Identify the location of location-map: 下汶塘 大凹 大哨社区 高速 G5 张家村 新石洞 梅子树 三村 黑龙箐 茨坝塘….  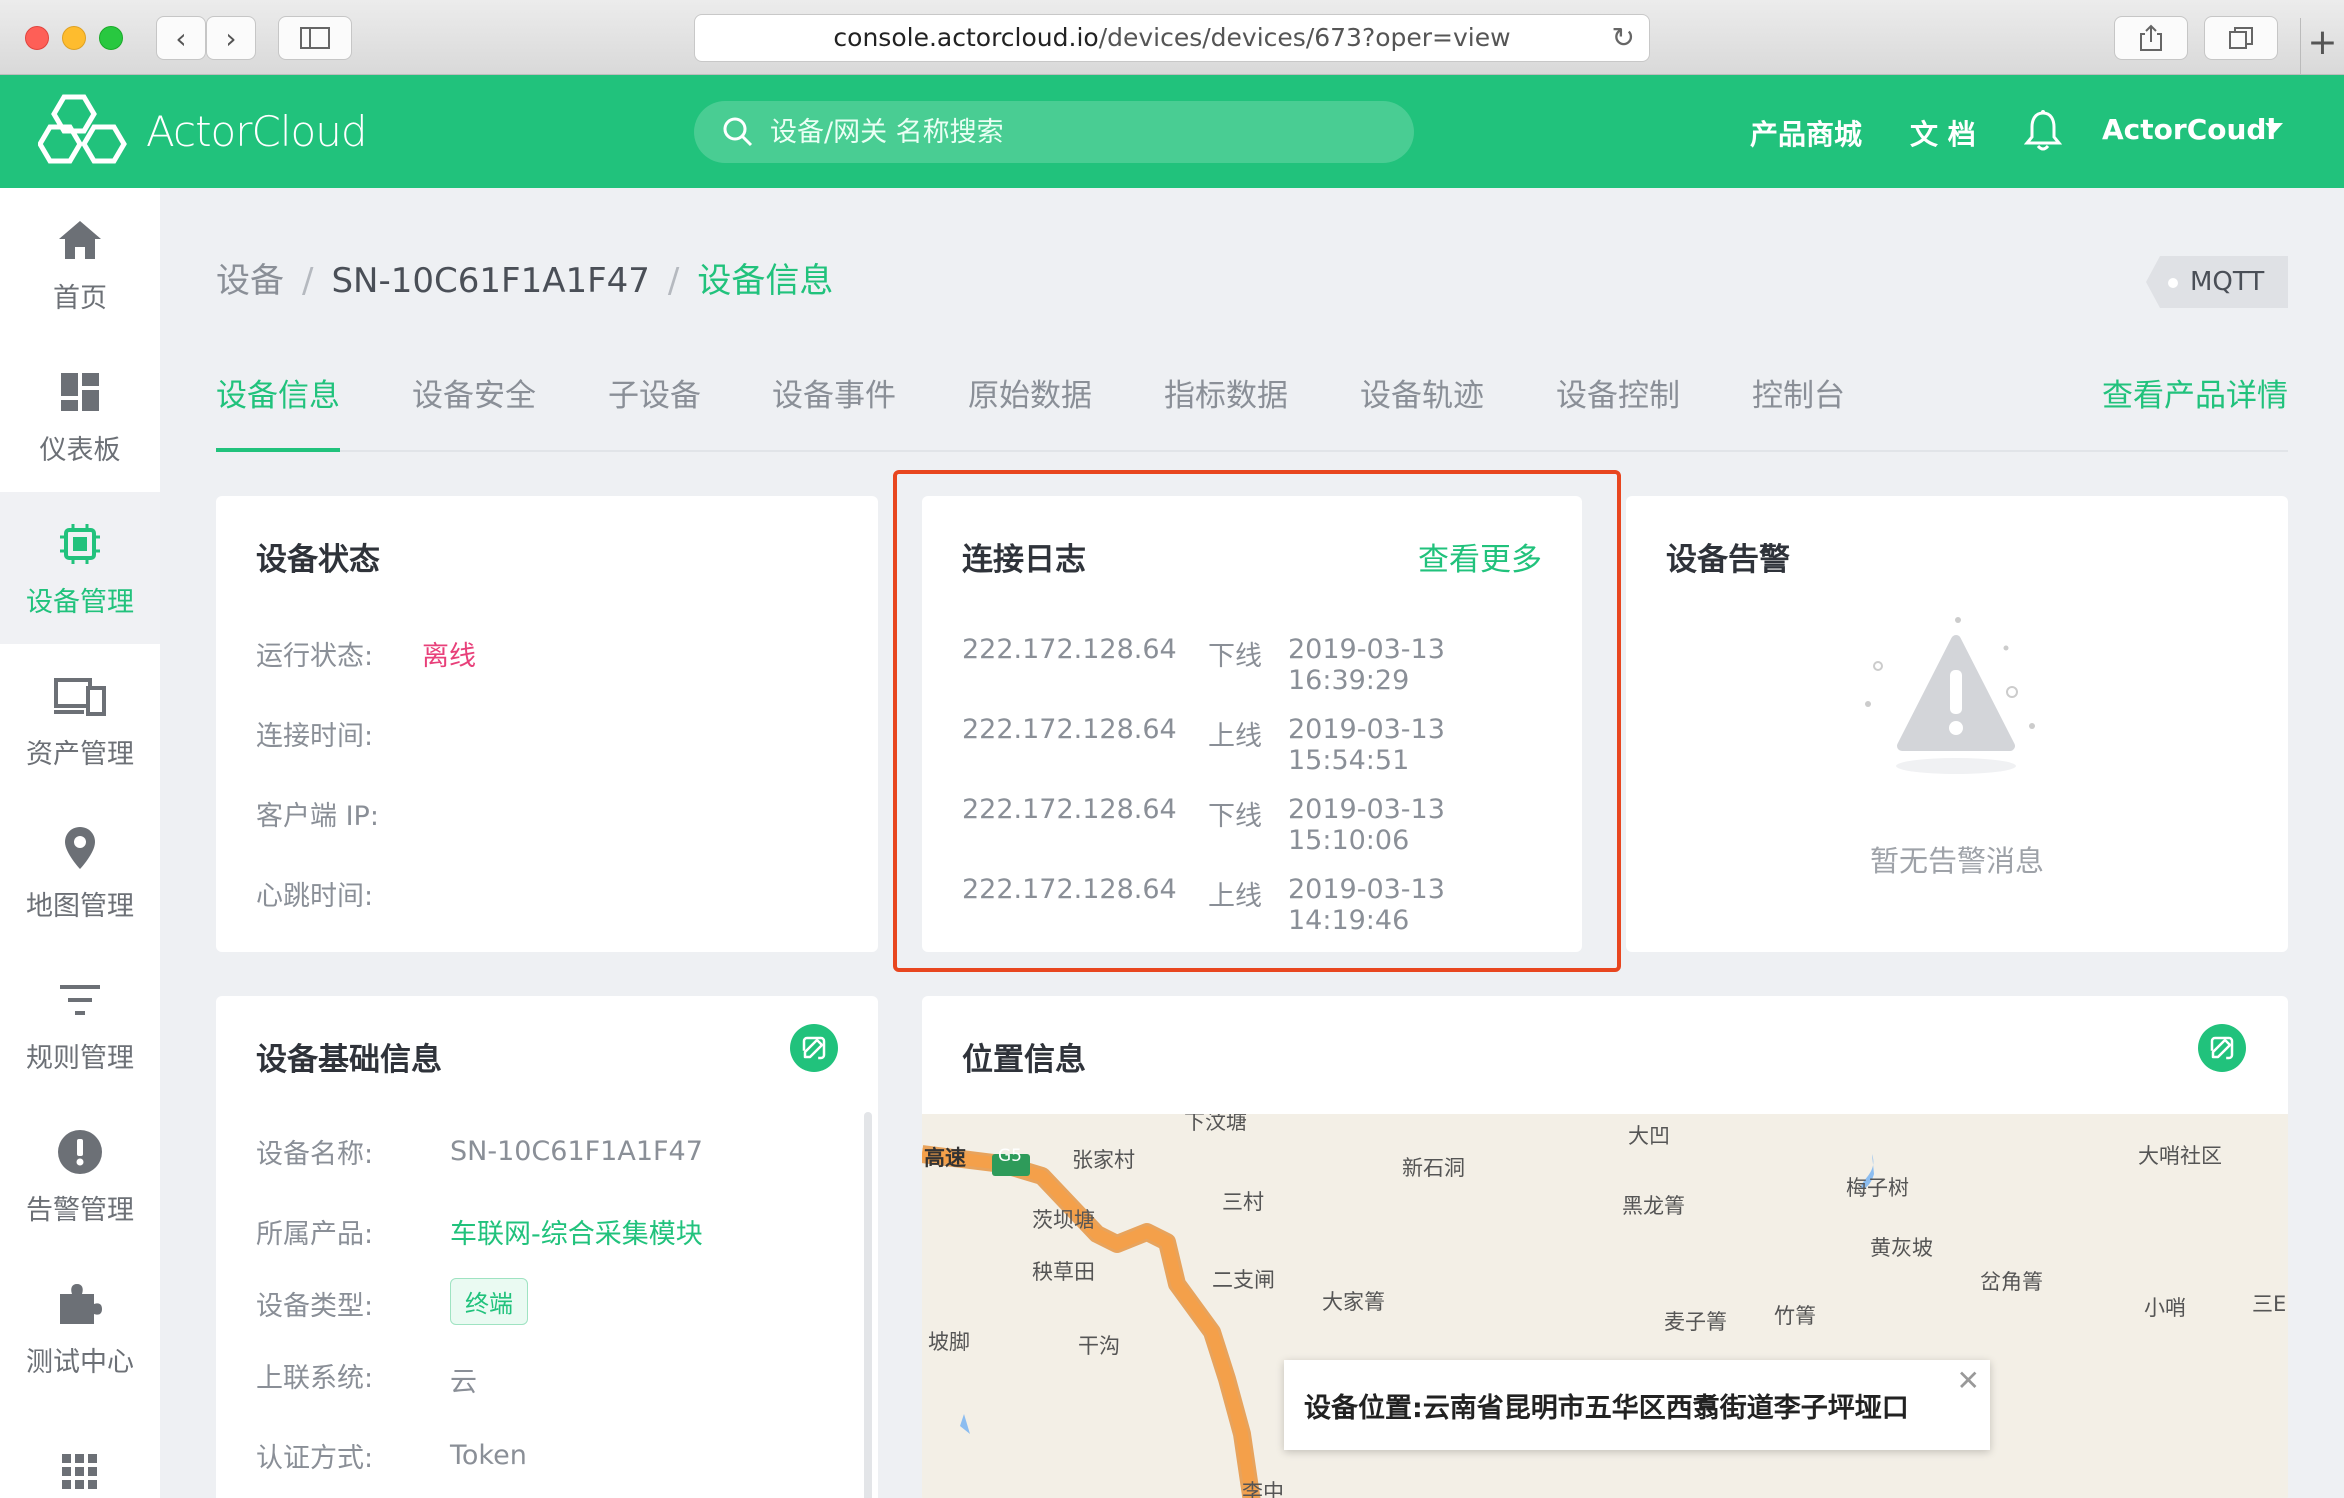
(1605, 1306).